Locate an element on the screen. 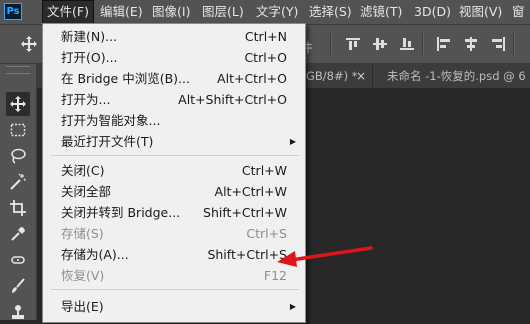  rectangular-marquee-icon is located at coordinates (18, 130).